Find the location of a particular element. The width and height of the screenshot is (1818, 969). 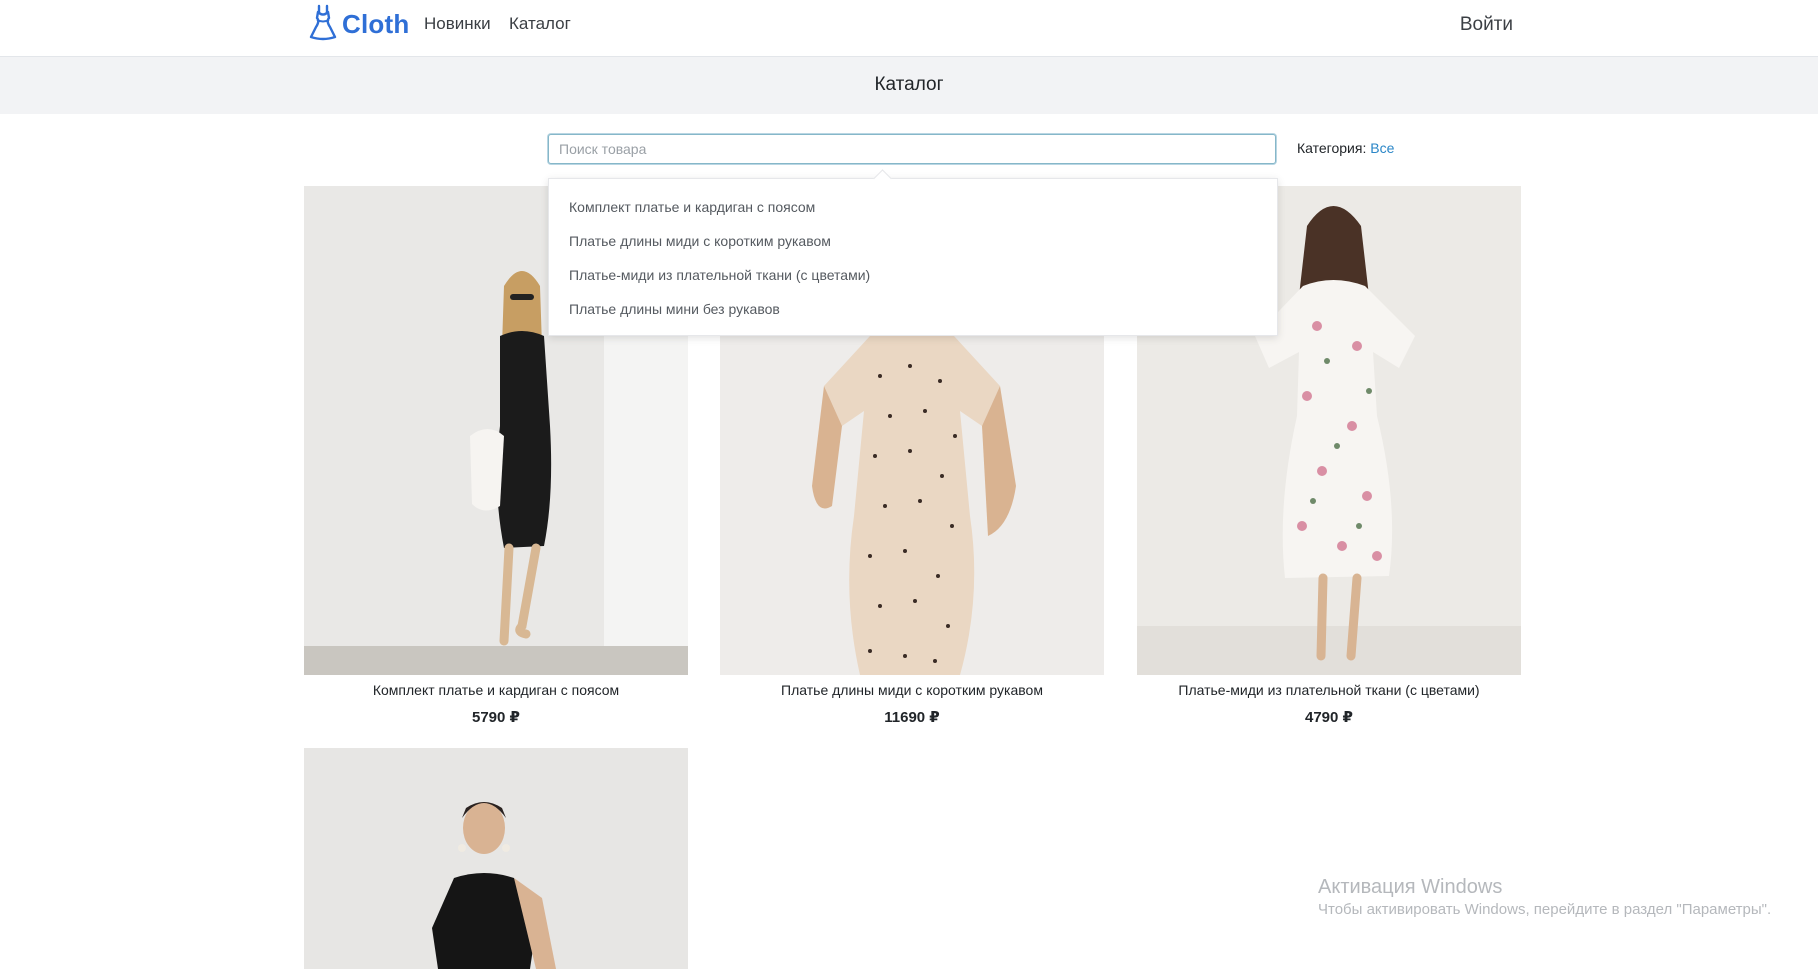

product-image is located at coordinates (496, 858).